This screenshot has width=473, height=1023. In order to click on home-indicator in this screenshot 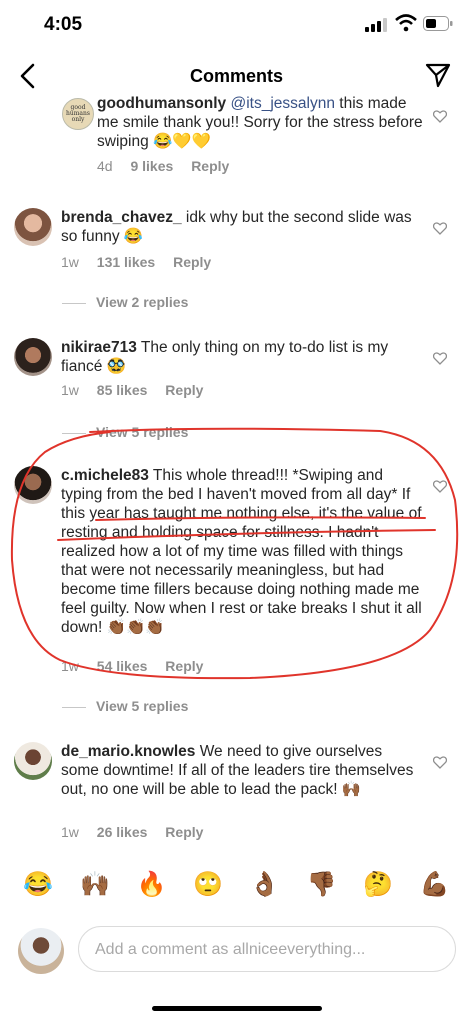, I will do `click(237, 1008)`.